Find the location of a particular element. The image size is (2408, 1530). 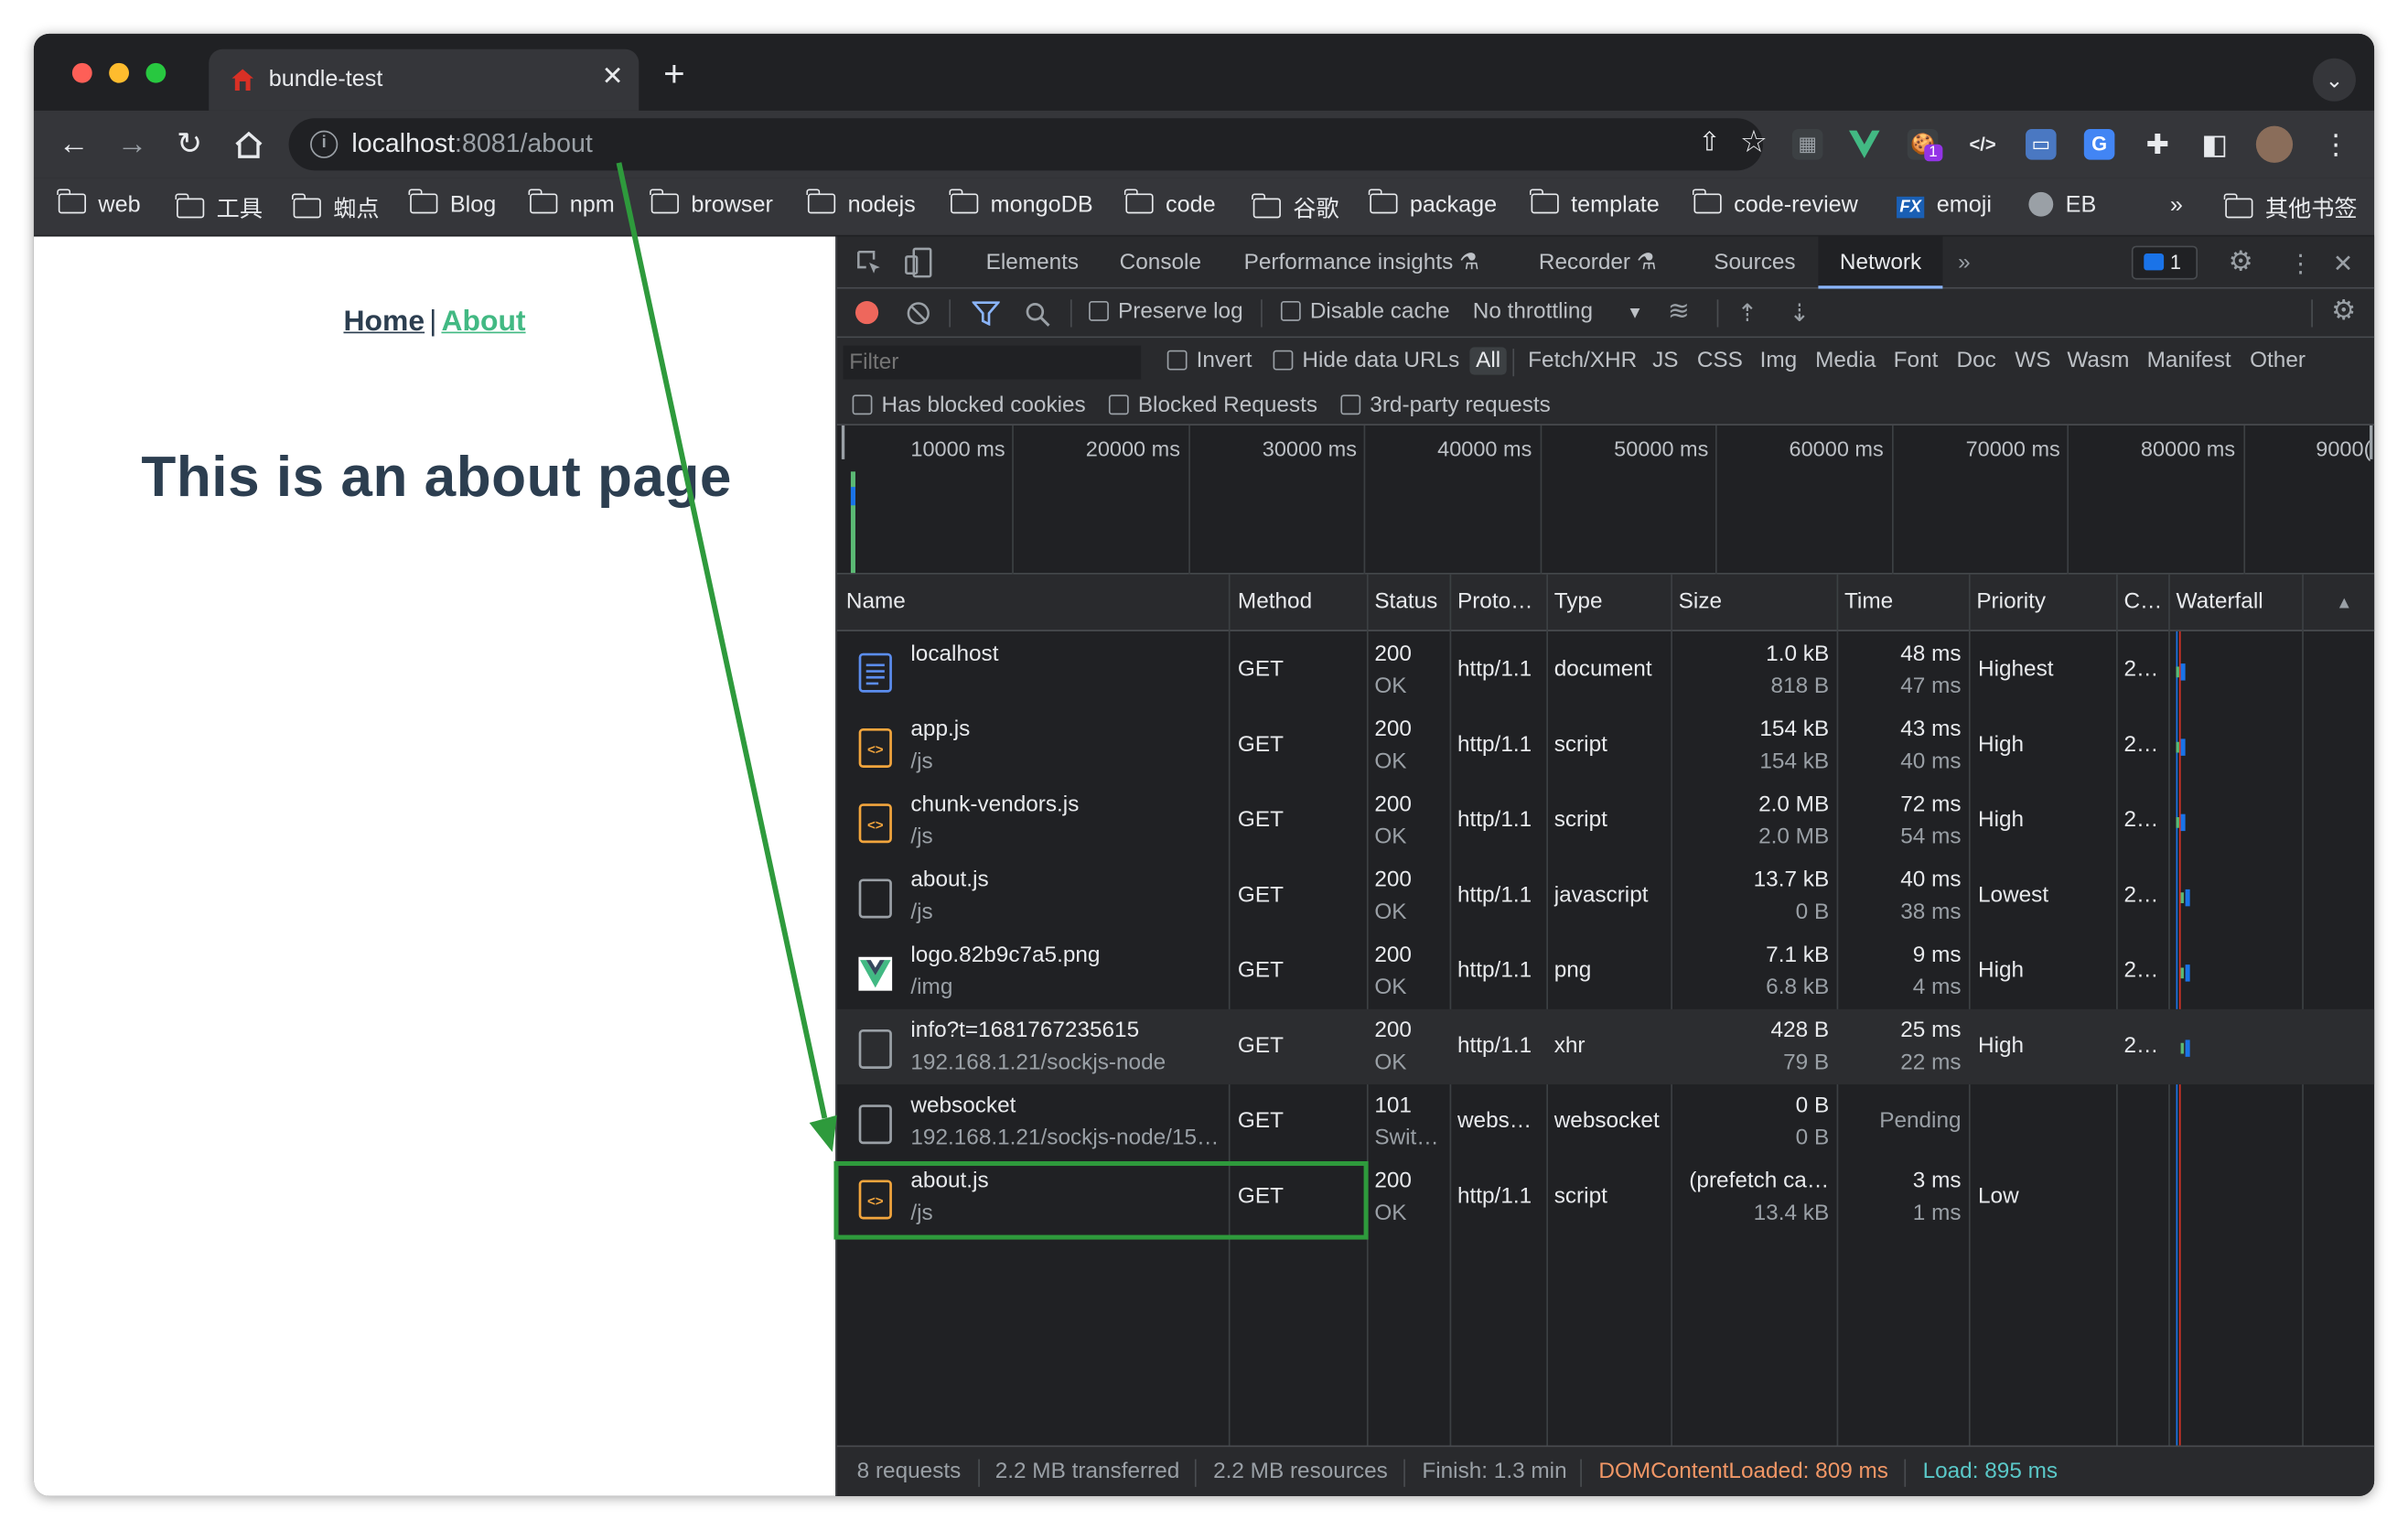

annotation-arrow is located at coordinates (726, 657).